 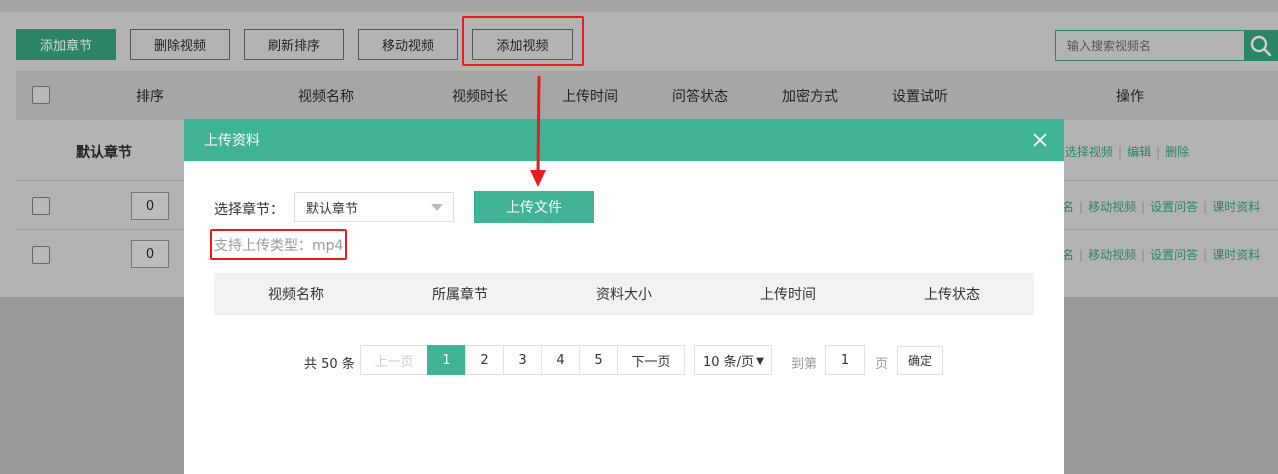 What do you see at coordinates (624, 140) in the screenshot?
I see `modal-header: 上传资料` at bounding box center [624, 140].